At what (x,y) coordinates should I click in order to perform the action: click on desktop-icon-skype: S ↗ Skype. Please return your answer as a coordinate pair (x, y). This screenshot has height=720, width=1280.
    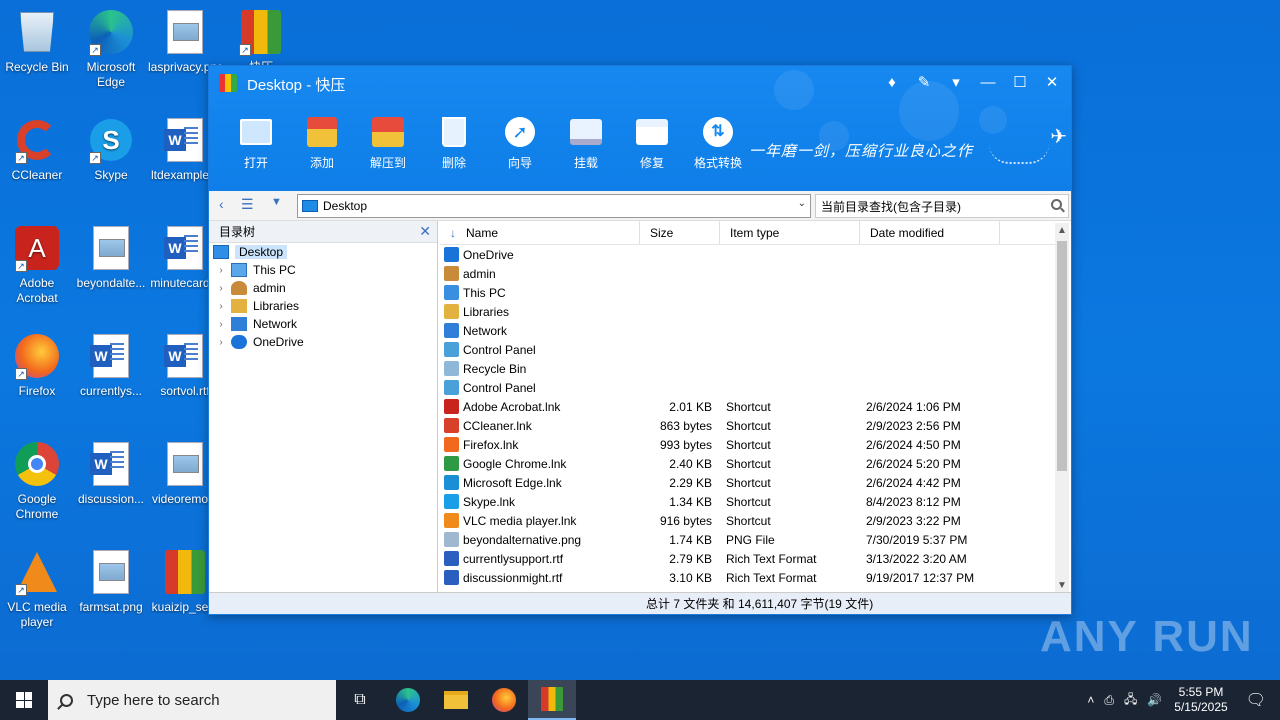
    Looking at the image, I should click on (111, 149).